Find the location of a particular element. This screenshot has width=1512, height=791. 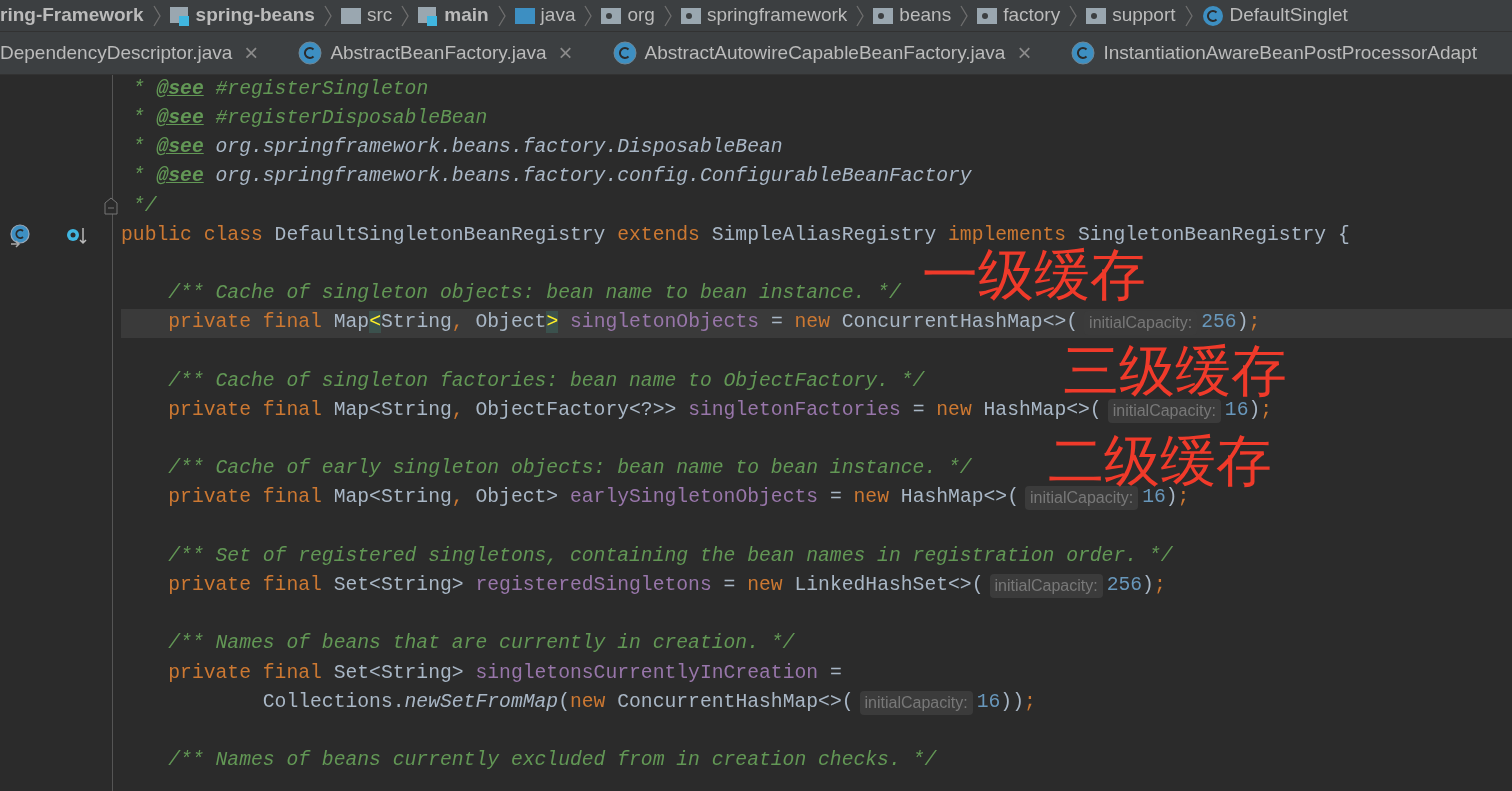

code-text: /** Names of beans that are currently in creation. */ is located at coordinates (481, 644).